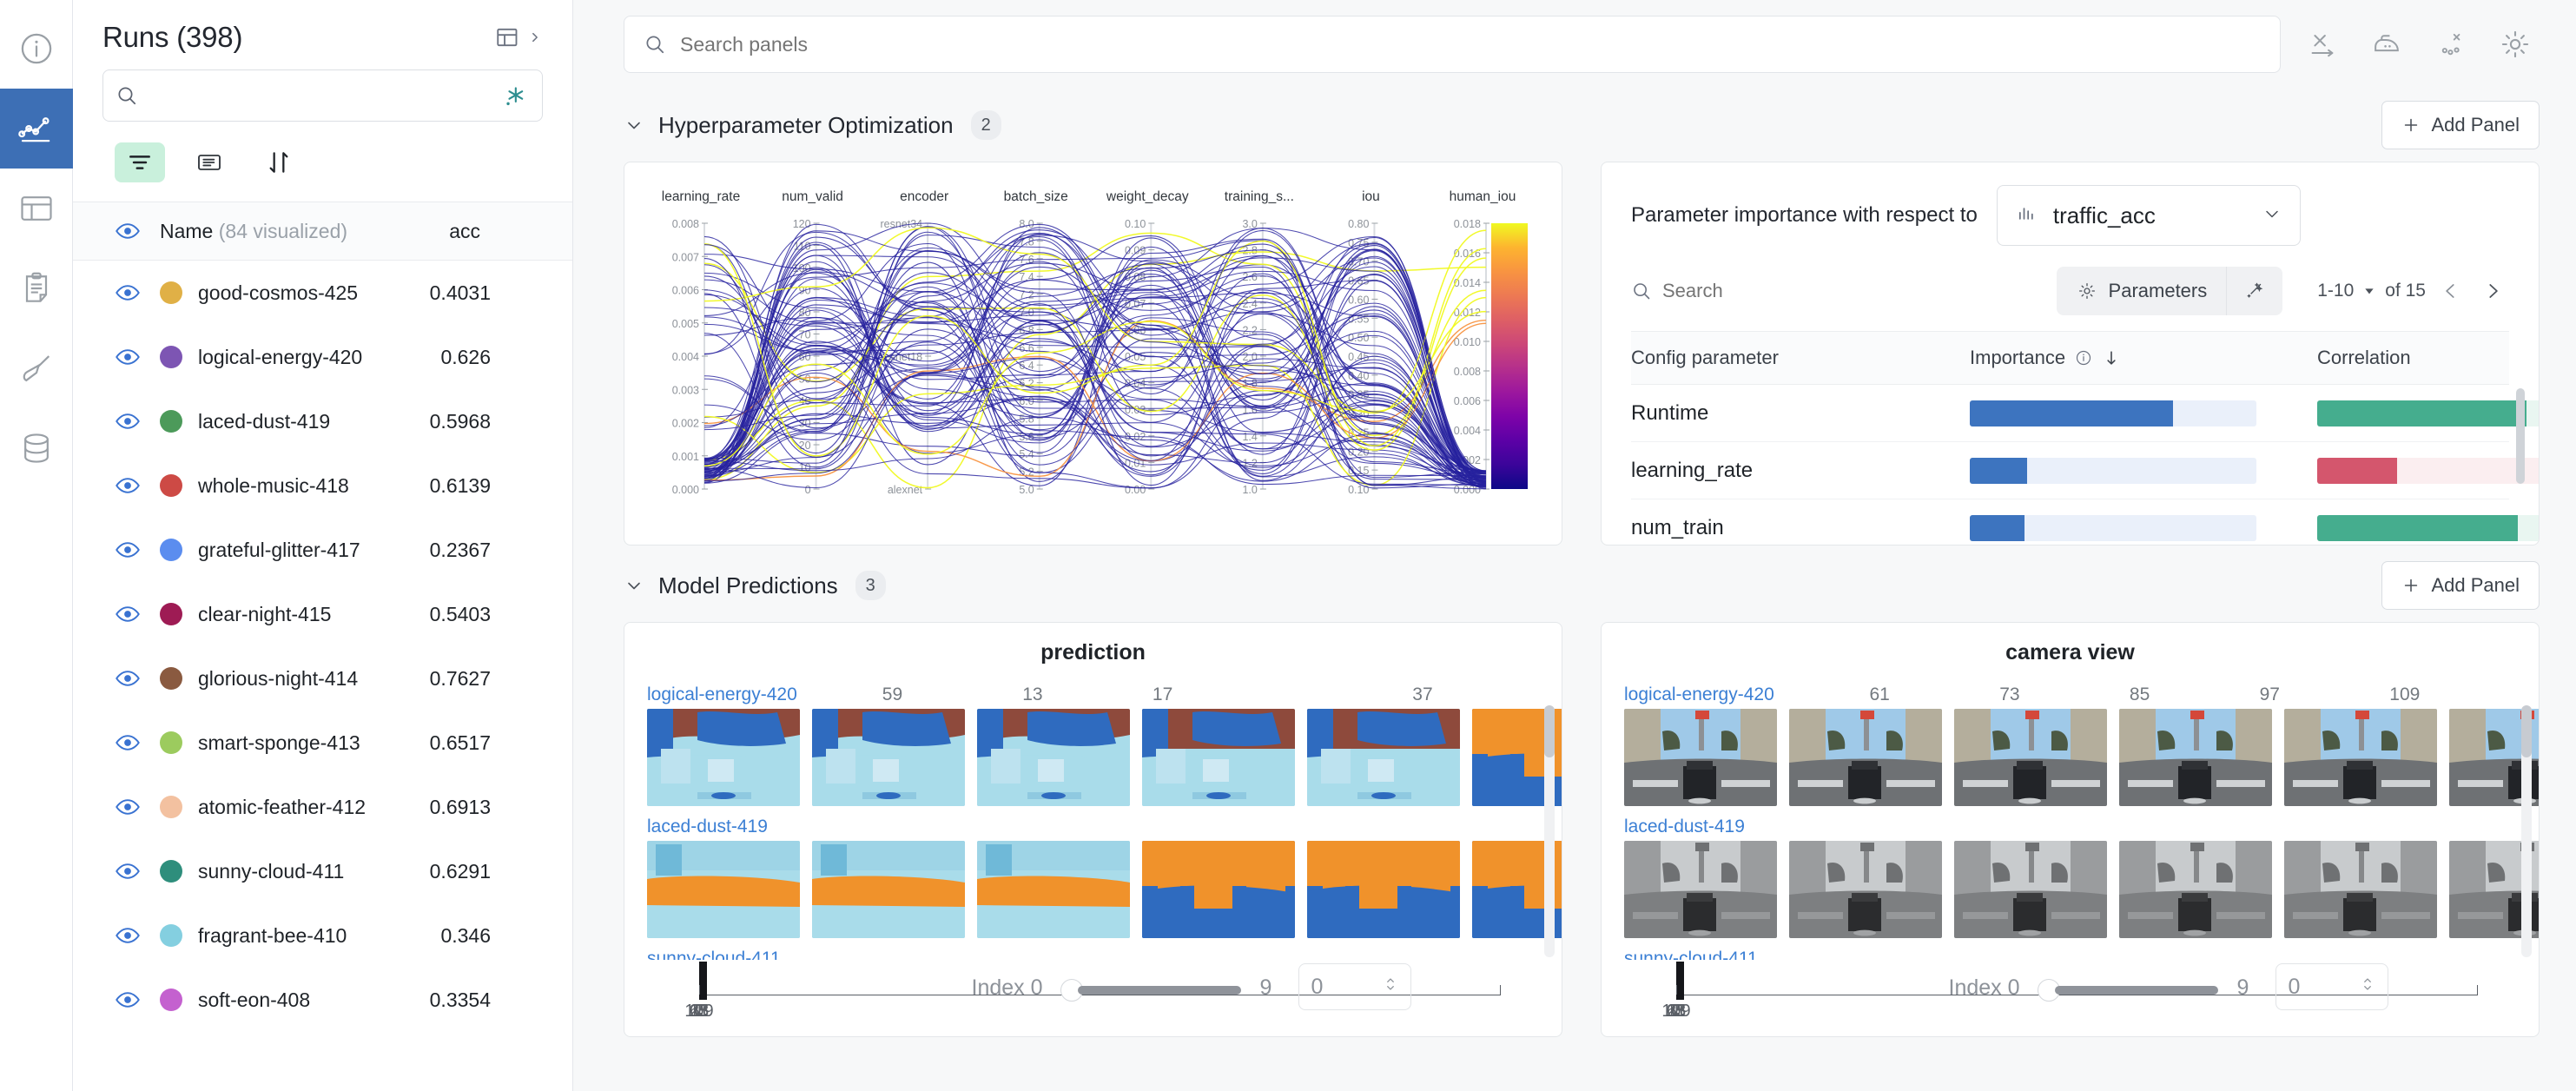 The height and width of the screenshot is (1091, 2576). Describe the element at coordinates (2520, 436) in the screenshot. I see `importance-scrollbar` at that location.